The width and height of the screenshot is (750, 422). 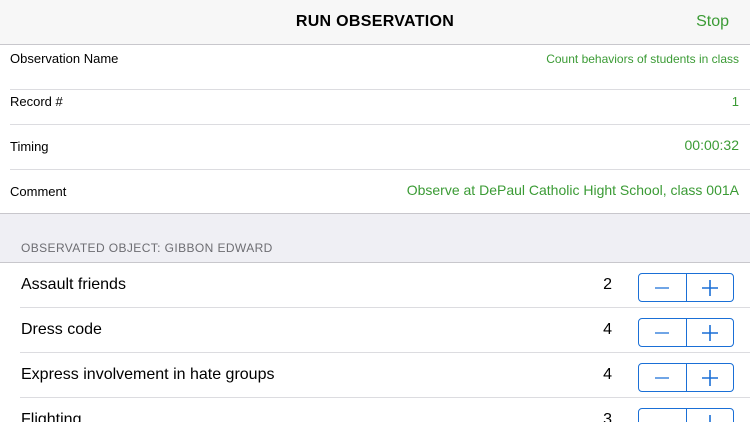 I want to click on behavior-count: 3, so click(x=607, y=416).